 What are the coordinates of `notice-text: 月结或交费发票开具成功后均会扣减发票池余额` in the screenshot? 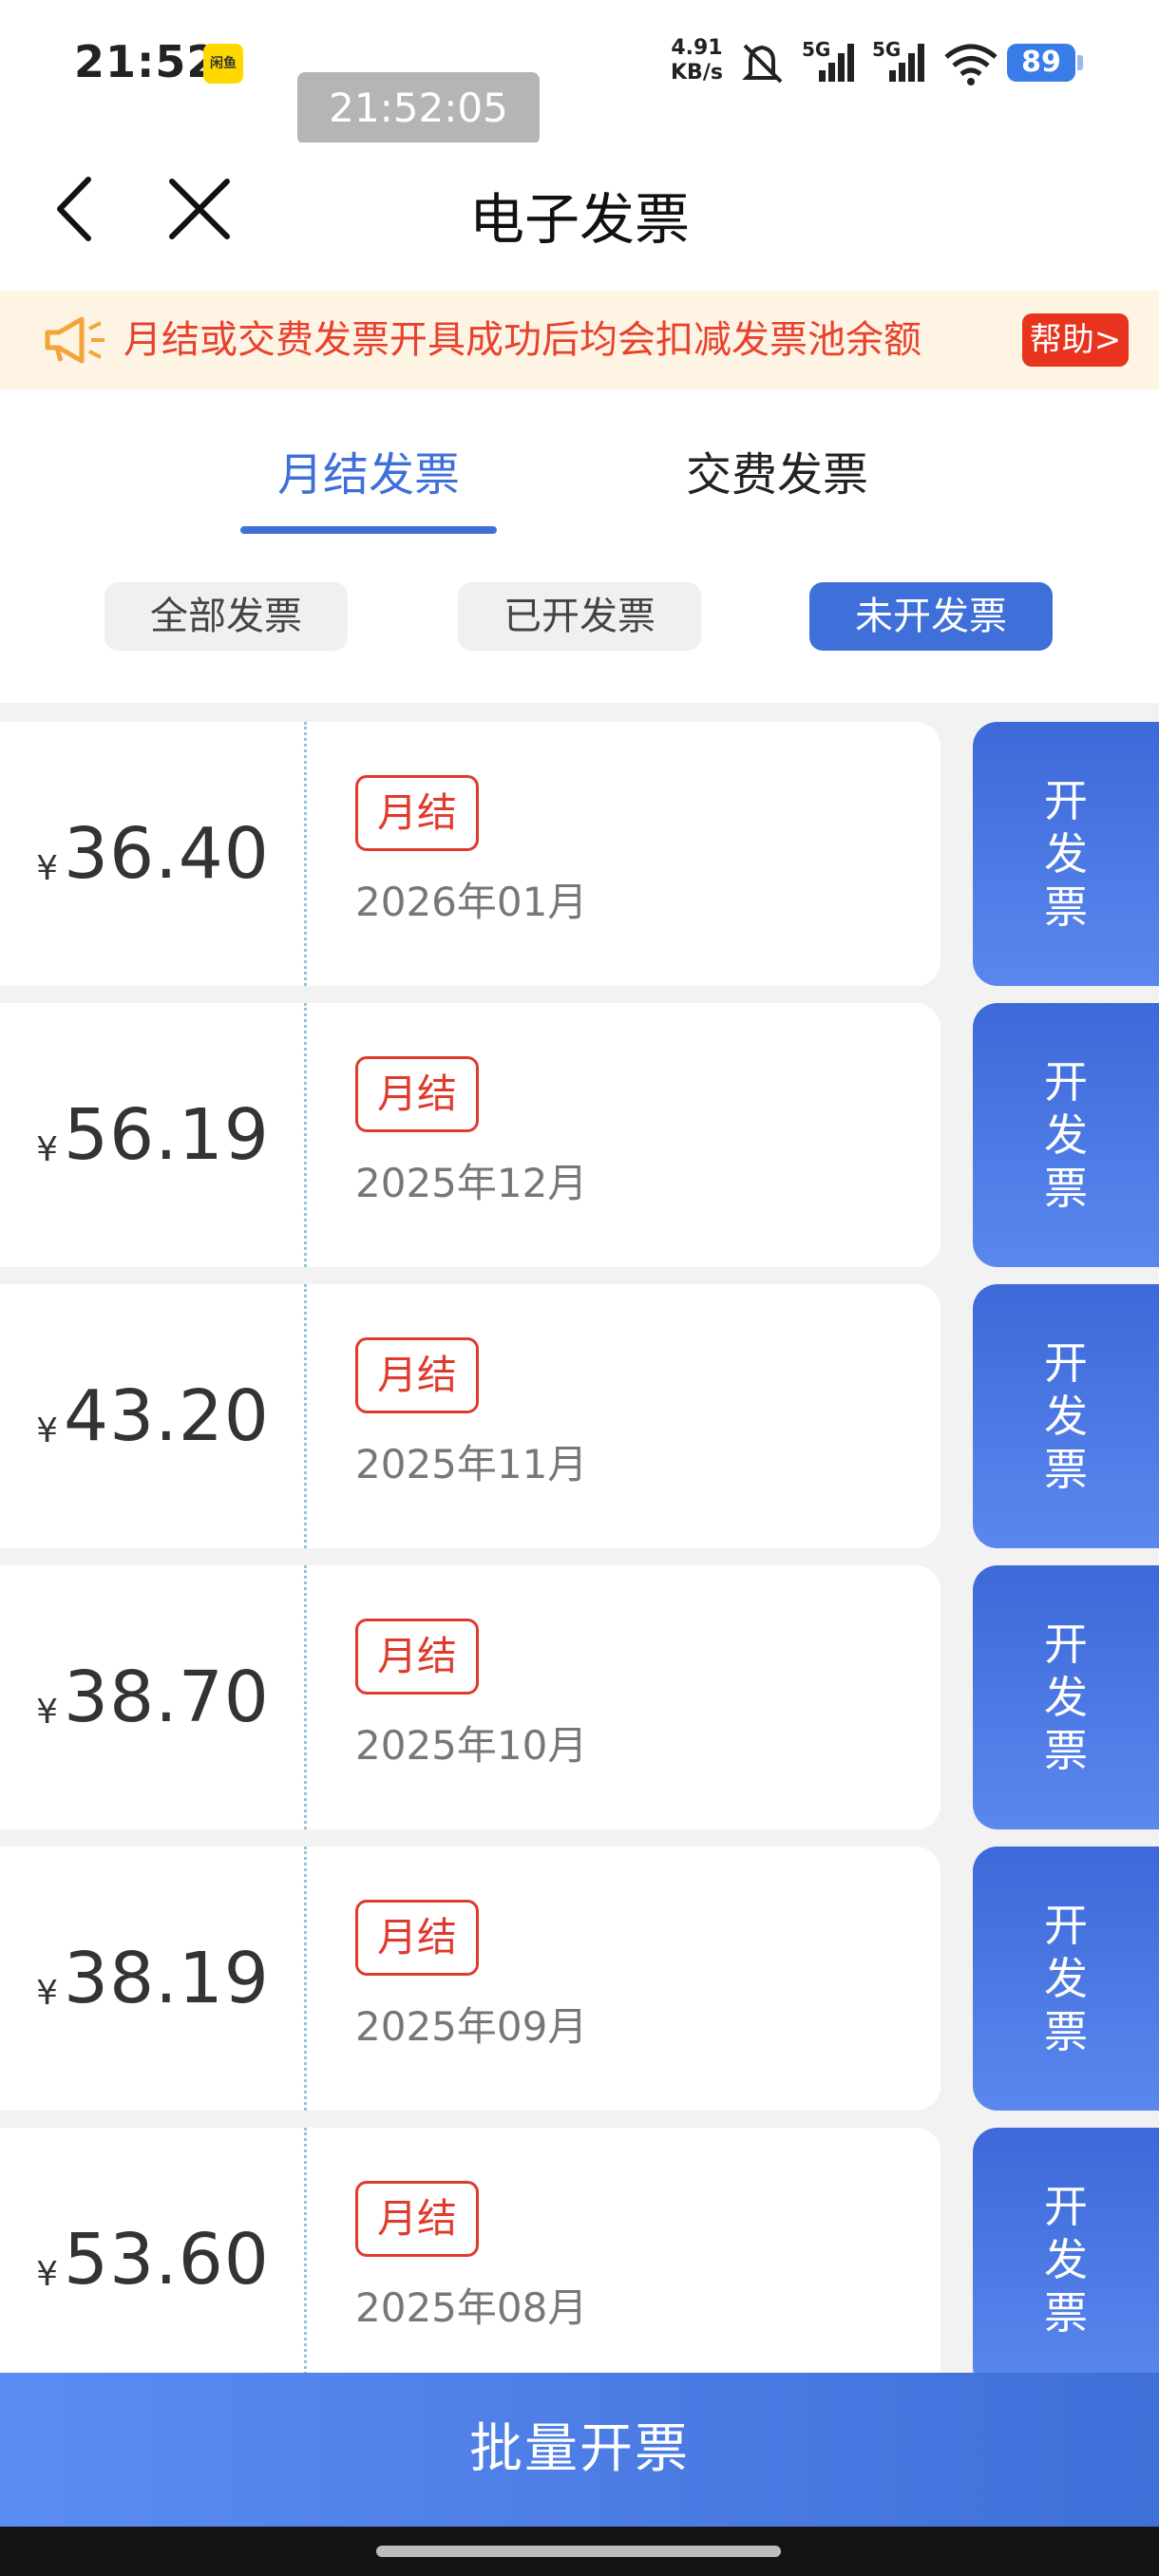 It's located at (523, 340).